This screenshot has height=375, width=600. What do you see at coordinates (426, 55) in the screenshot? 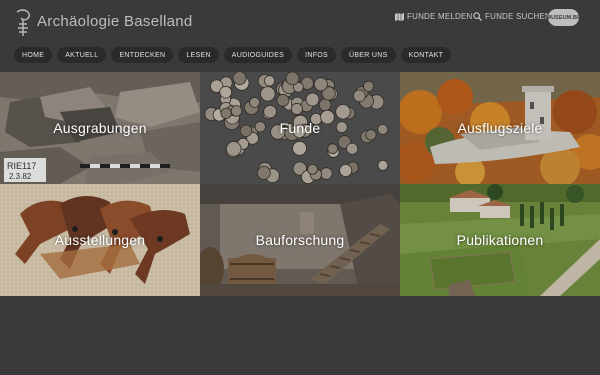
I see `nav-item-kontakt: KONTAKT` at bounding box center [426, 55].